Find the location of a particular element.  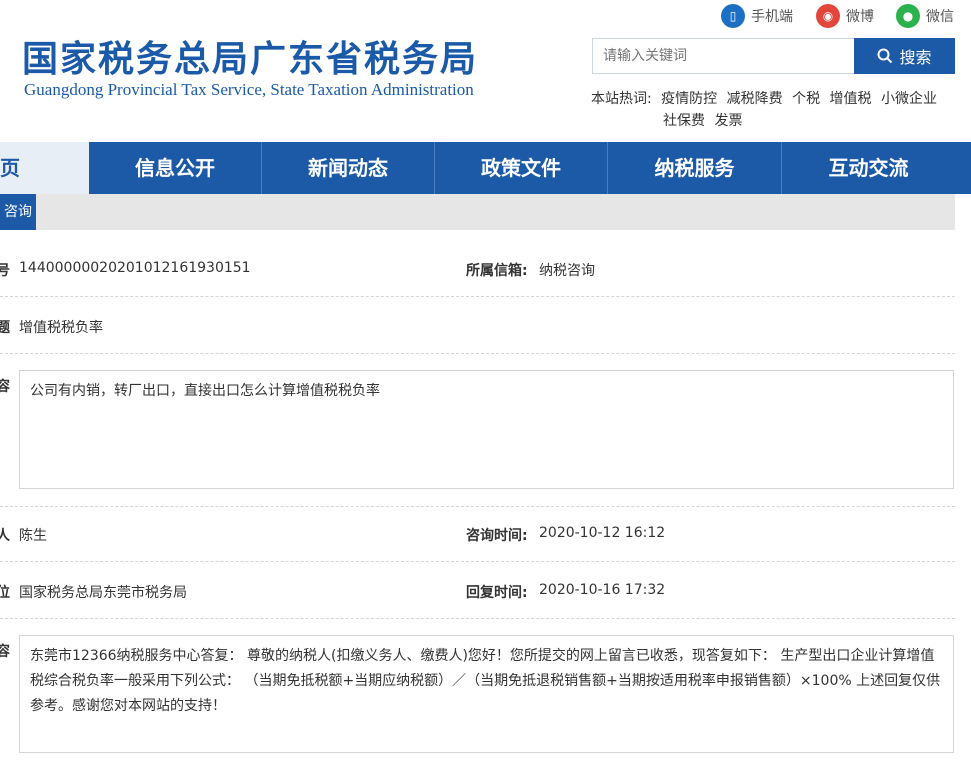

hot-word: 个税 is located at coordinates (806, 99).